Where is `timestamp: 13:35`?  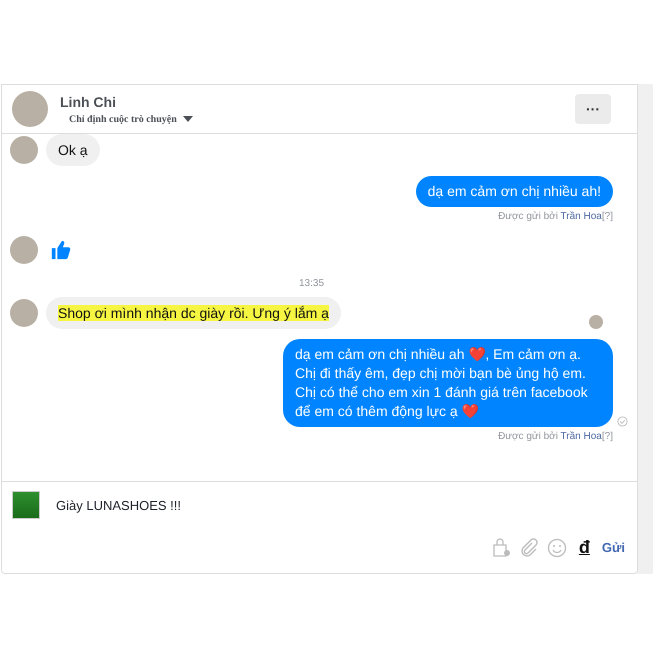 timestamp: 13:35 is located at coordinates (311, 283).